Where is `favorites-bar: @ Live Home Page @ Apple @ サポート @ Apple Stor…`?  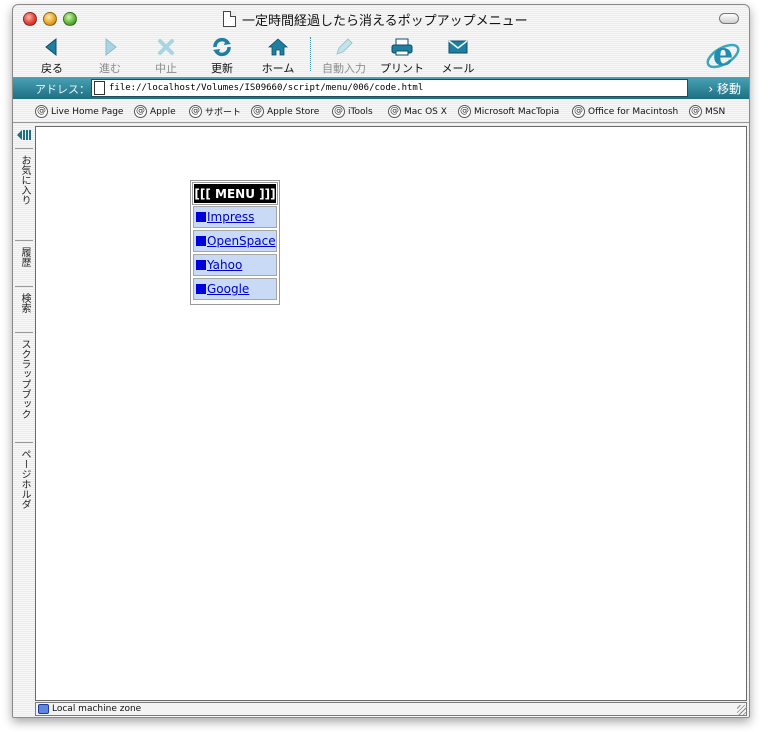
favorites-bar: @ Live Home Page @ Apple @ サポート @ Apple Stor… is located at coordinates (381, 112).